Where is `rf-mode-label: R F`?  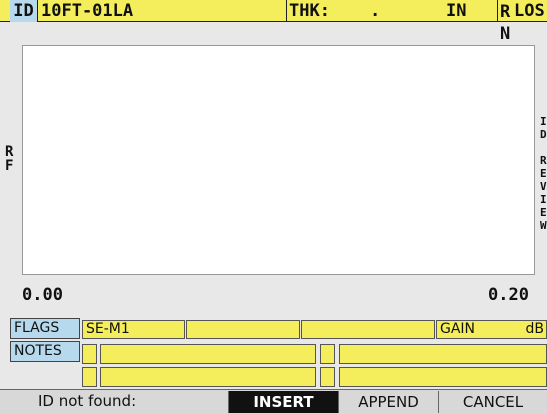 rf-mode-label: R F is located at coordinates (9, 159).